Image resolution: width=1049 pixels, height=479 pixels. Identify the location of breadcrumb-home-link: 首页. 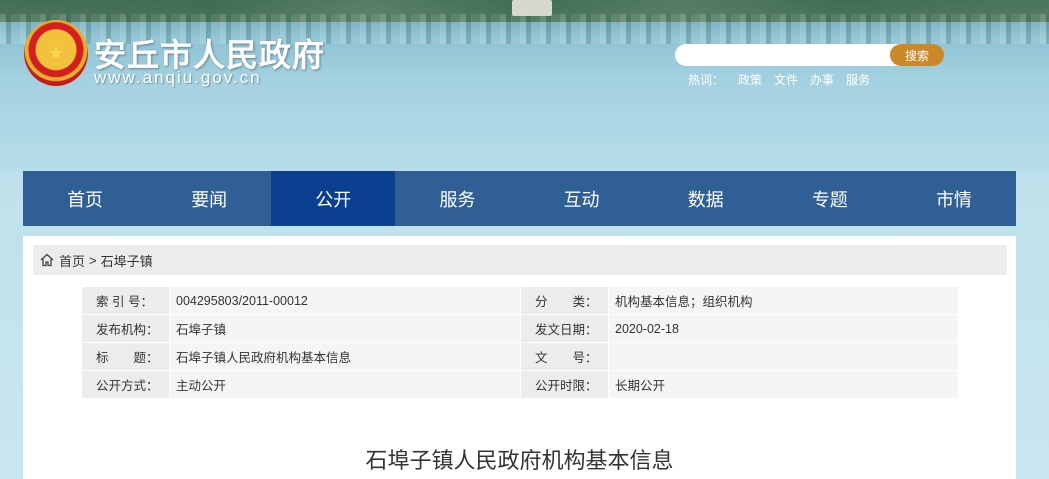
(72, 260).